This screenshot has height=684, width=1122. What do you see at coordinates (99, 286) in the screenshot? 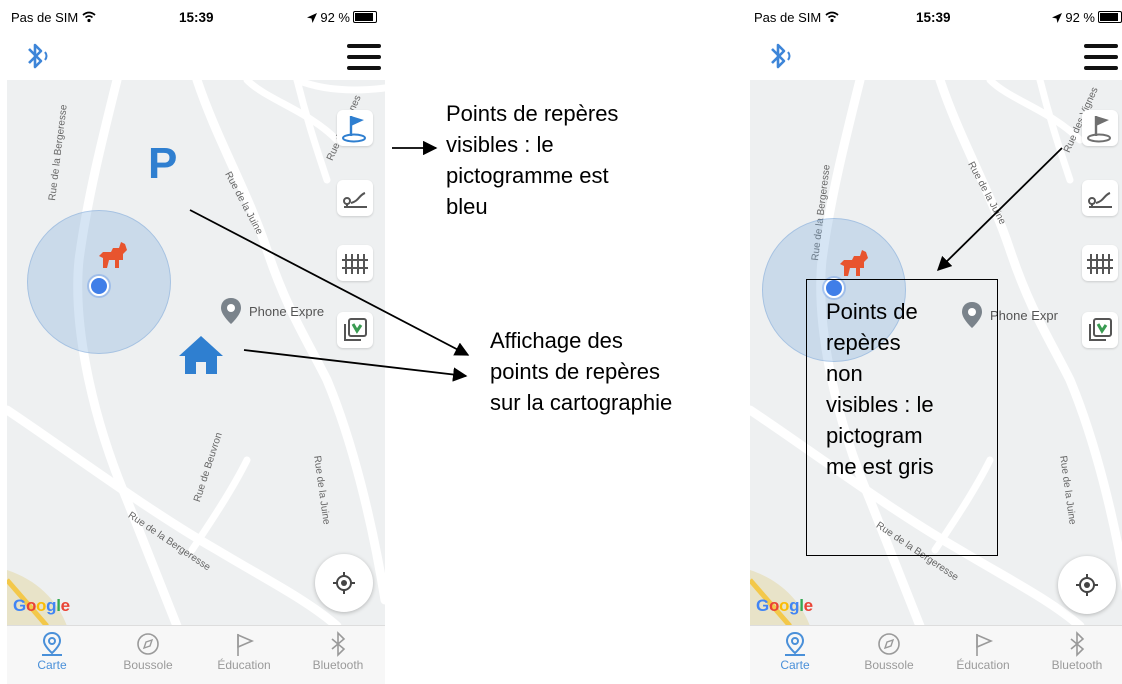
I see `user-location-dot` at bounding box center [99, 286].